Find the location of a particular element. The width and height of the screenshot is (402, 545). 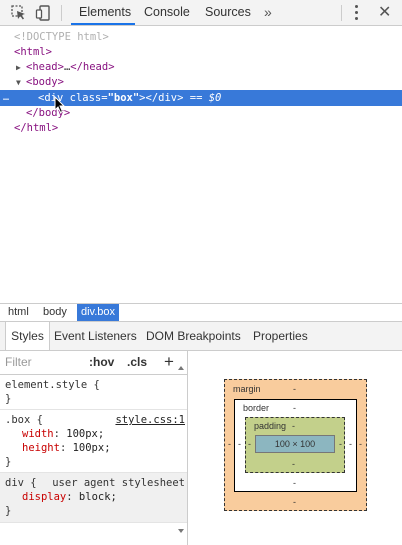

devtools-toolbar: Elements Console Sources » ✕ is located at coordinates (201, 13).